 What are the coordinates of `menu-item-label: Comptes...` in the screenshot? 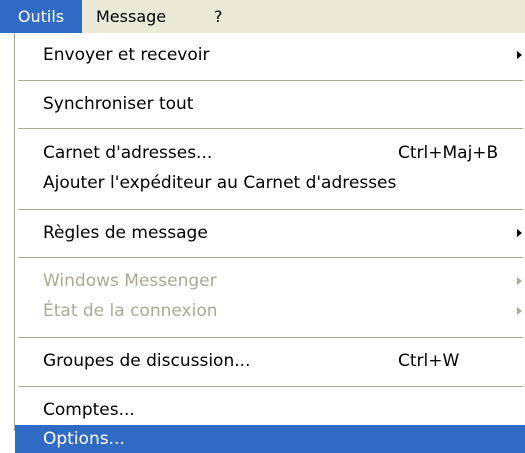 It's located at (89, 410).